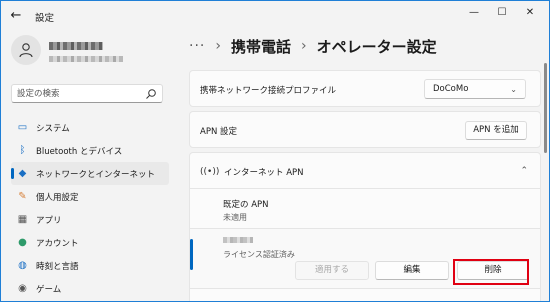 This screenshot has width=550, height=302. I want to click on internet-apn-header: ((•)) インターネット APN ⌃, so click(365, 170).